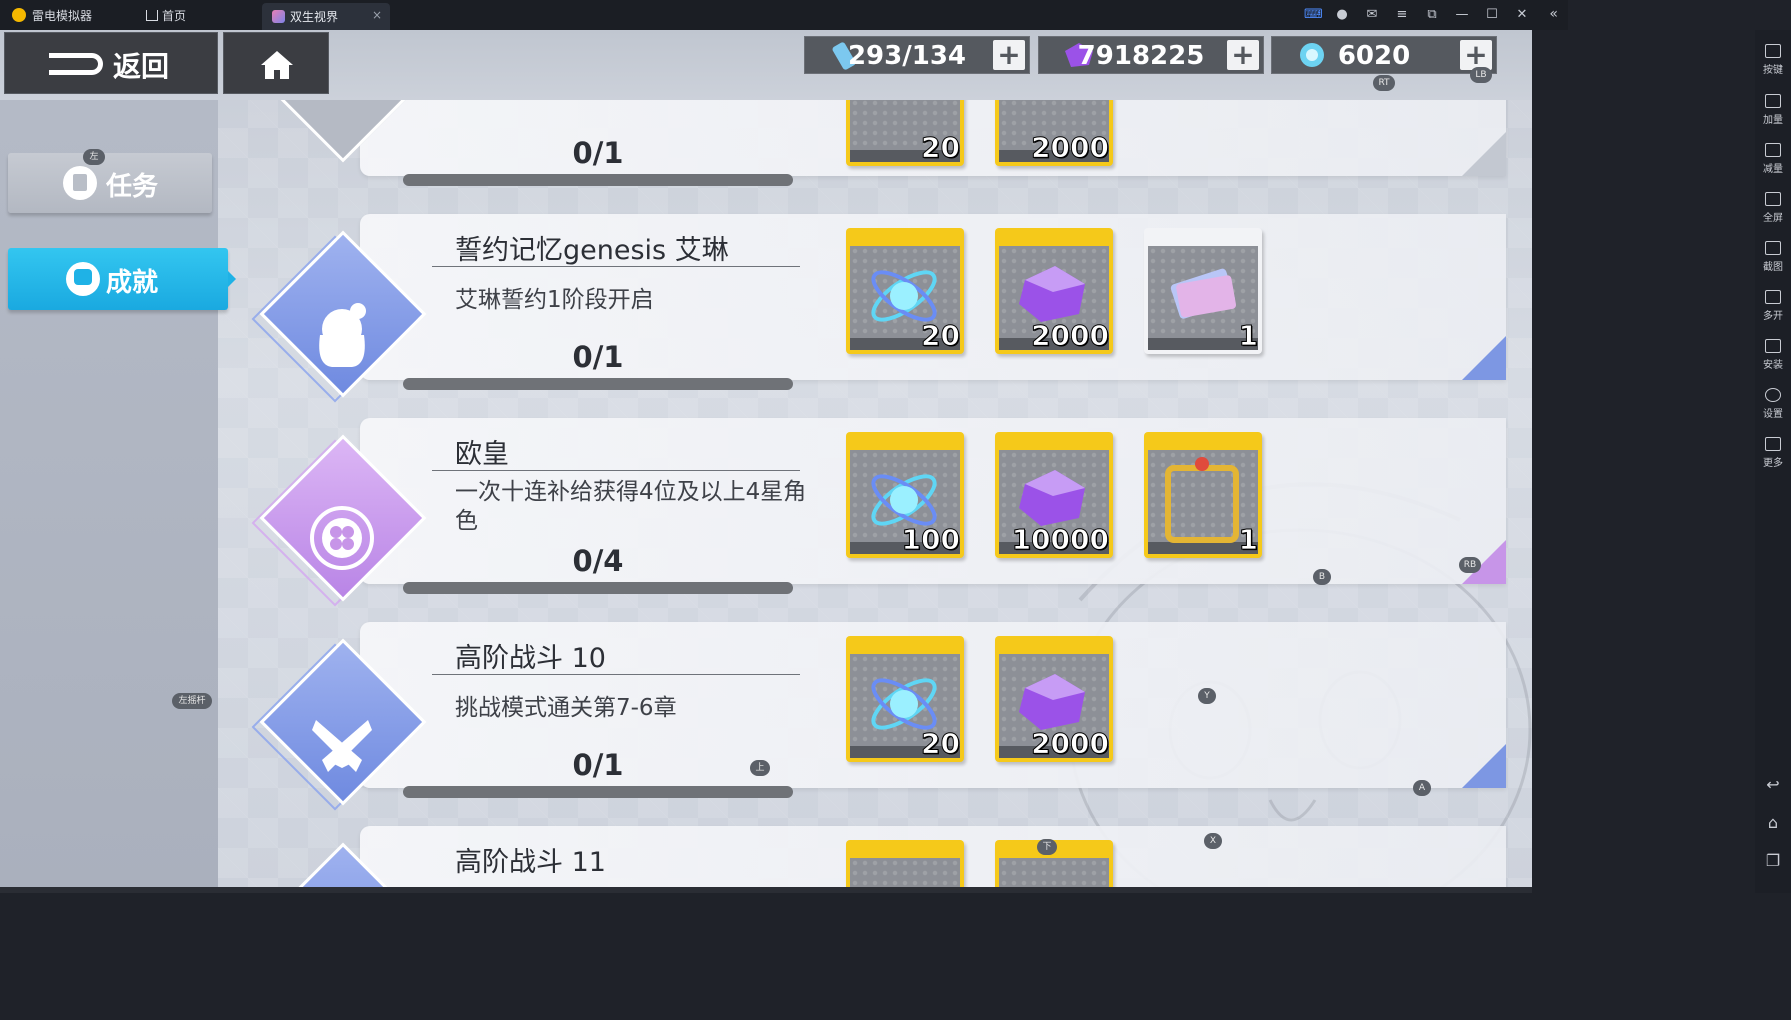  I want to click on sidebar-label: 加量, so click(1773, 120).